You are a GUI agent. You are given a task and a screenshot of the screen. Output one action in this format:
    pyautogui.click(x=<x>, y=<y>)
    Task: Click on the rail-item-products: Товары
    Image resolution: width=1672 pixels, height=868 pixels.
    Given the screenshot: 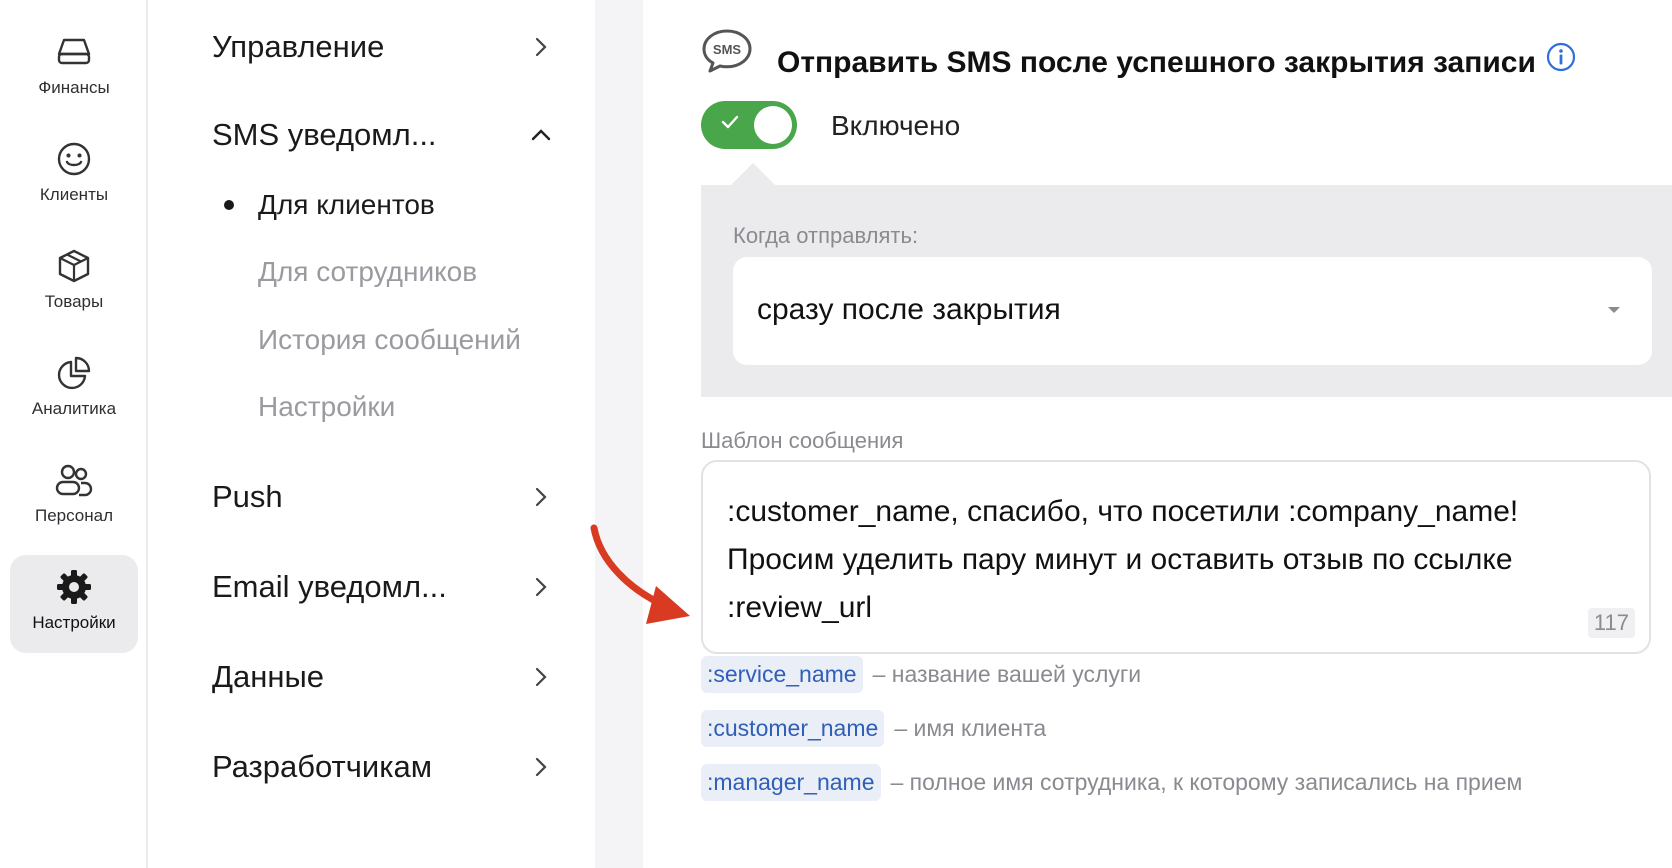 What is the action you would take?
    pyautogui.click(x=74, y=283)
    